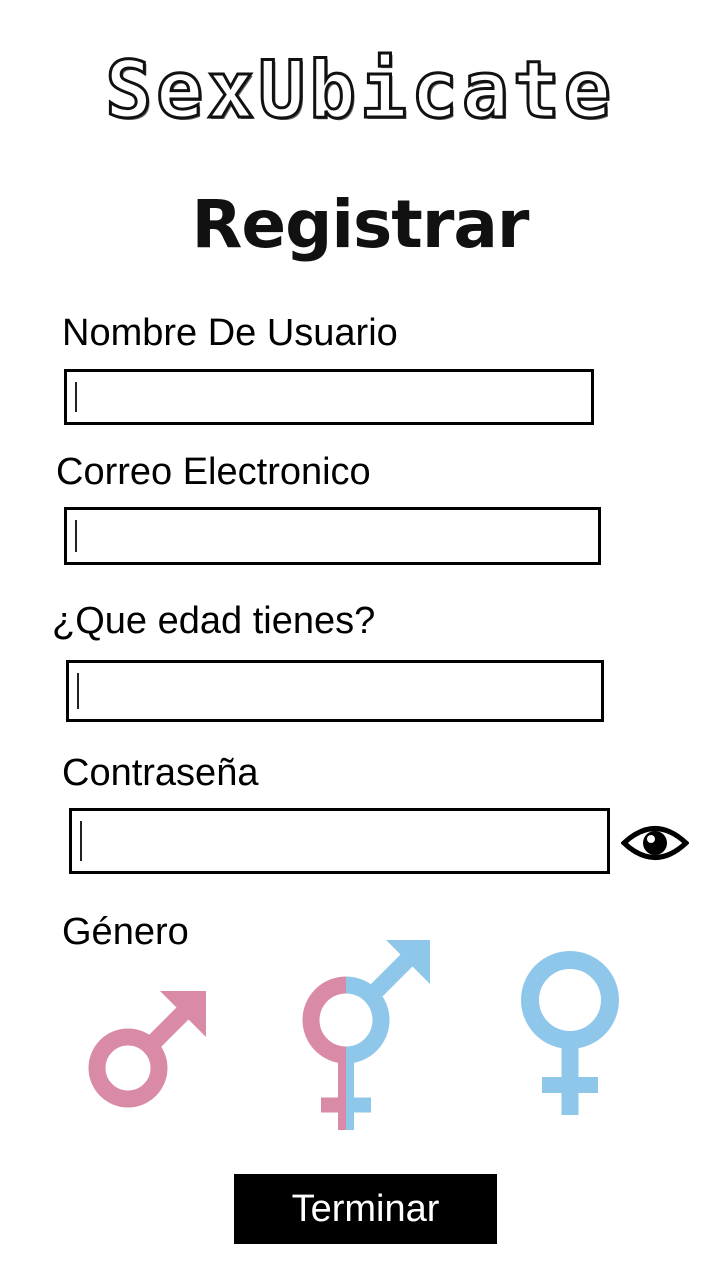  Describe the element at coordinates (655, 843) in the screenshot. I see `eye-icon` at that location.